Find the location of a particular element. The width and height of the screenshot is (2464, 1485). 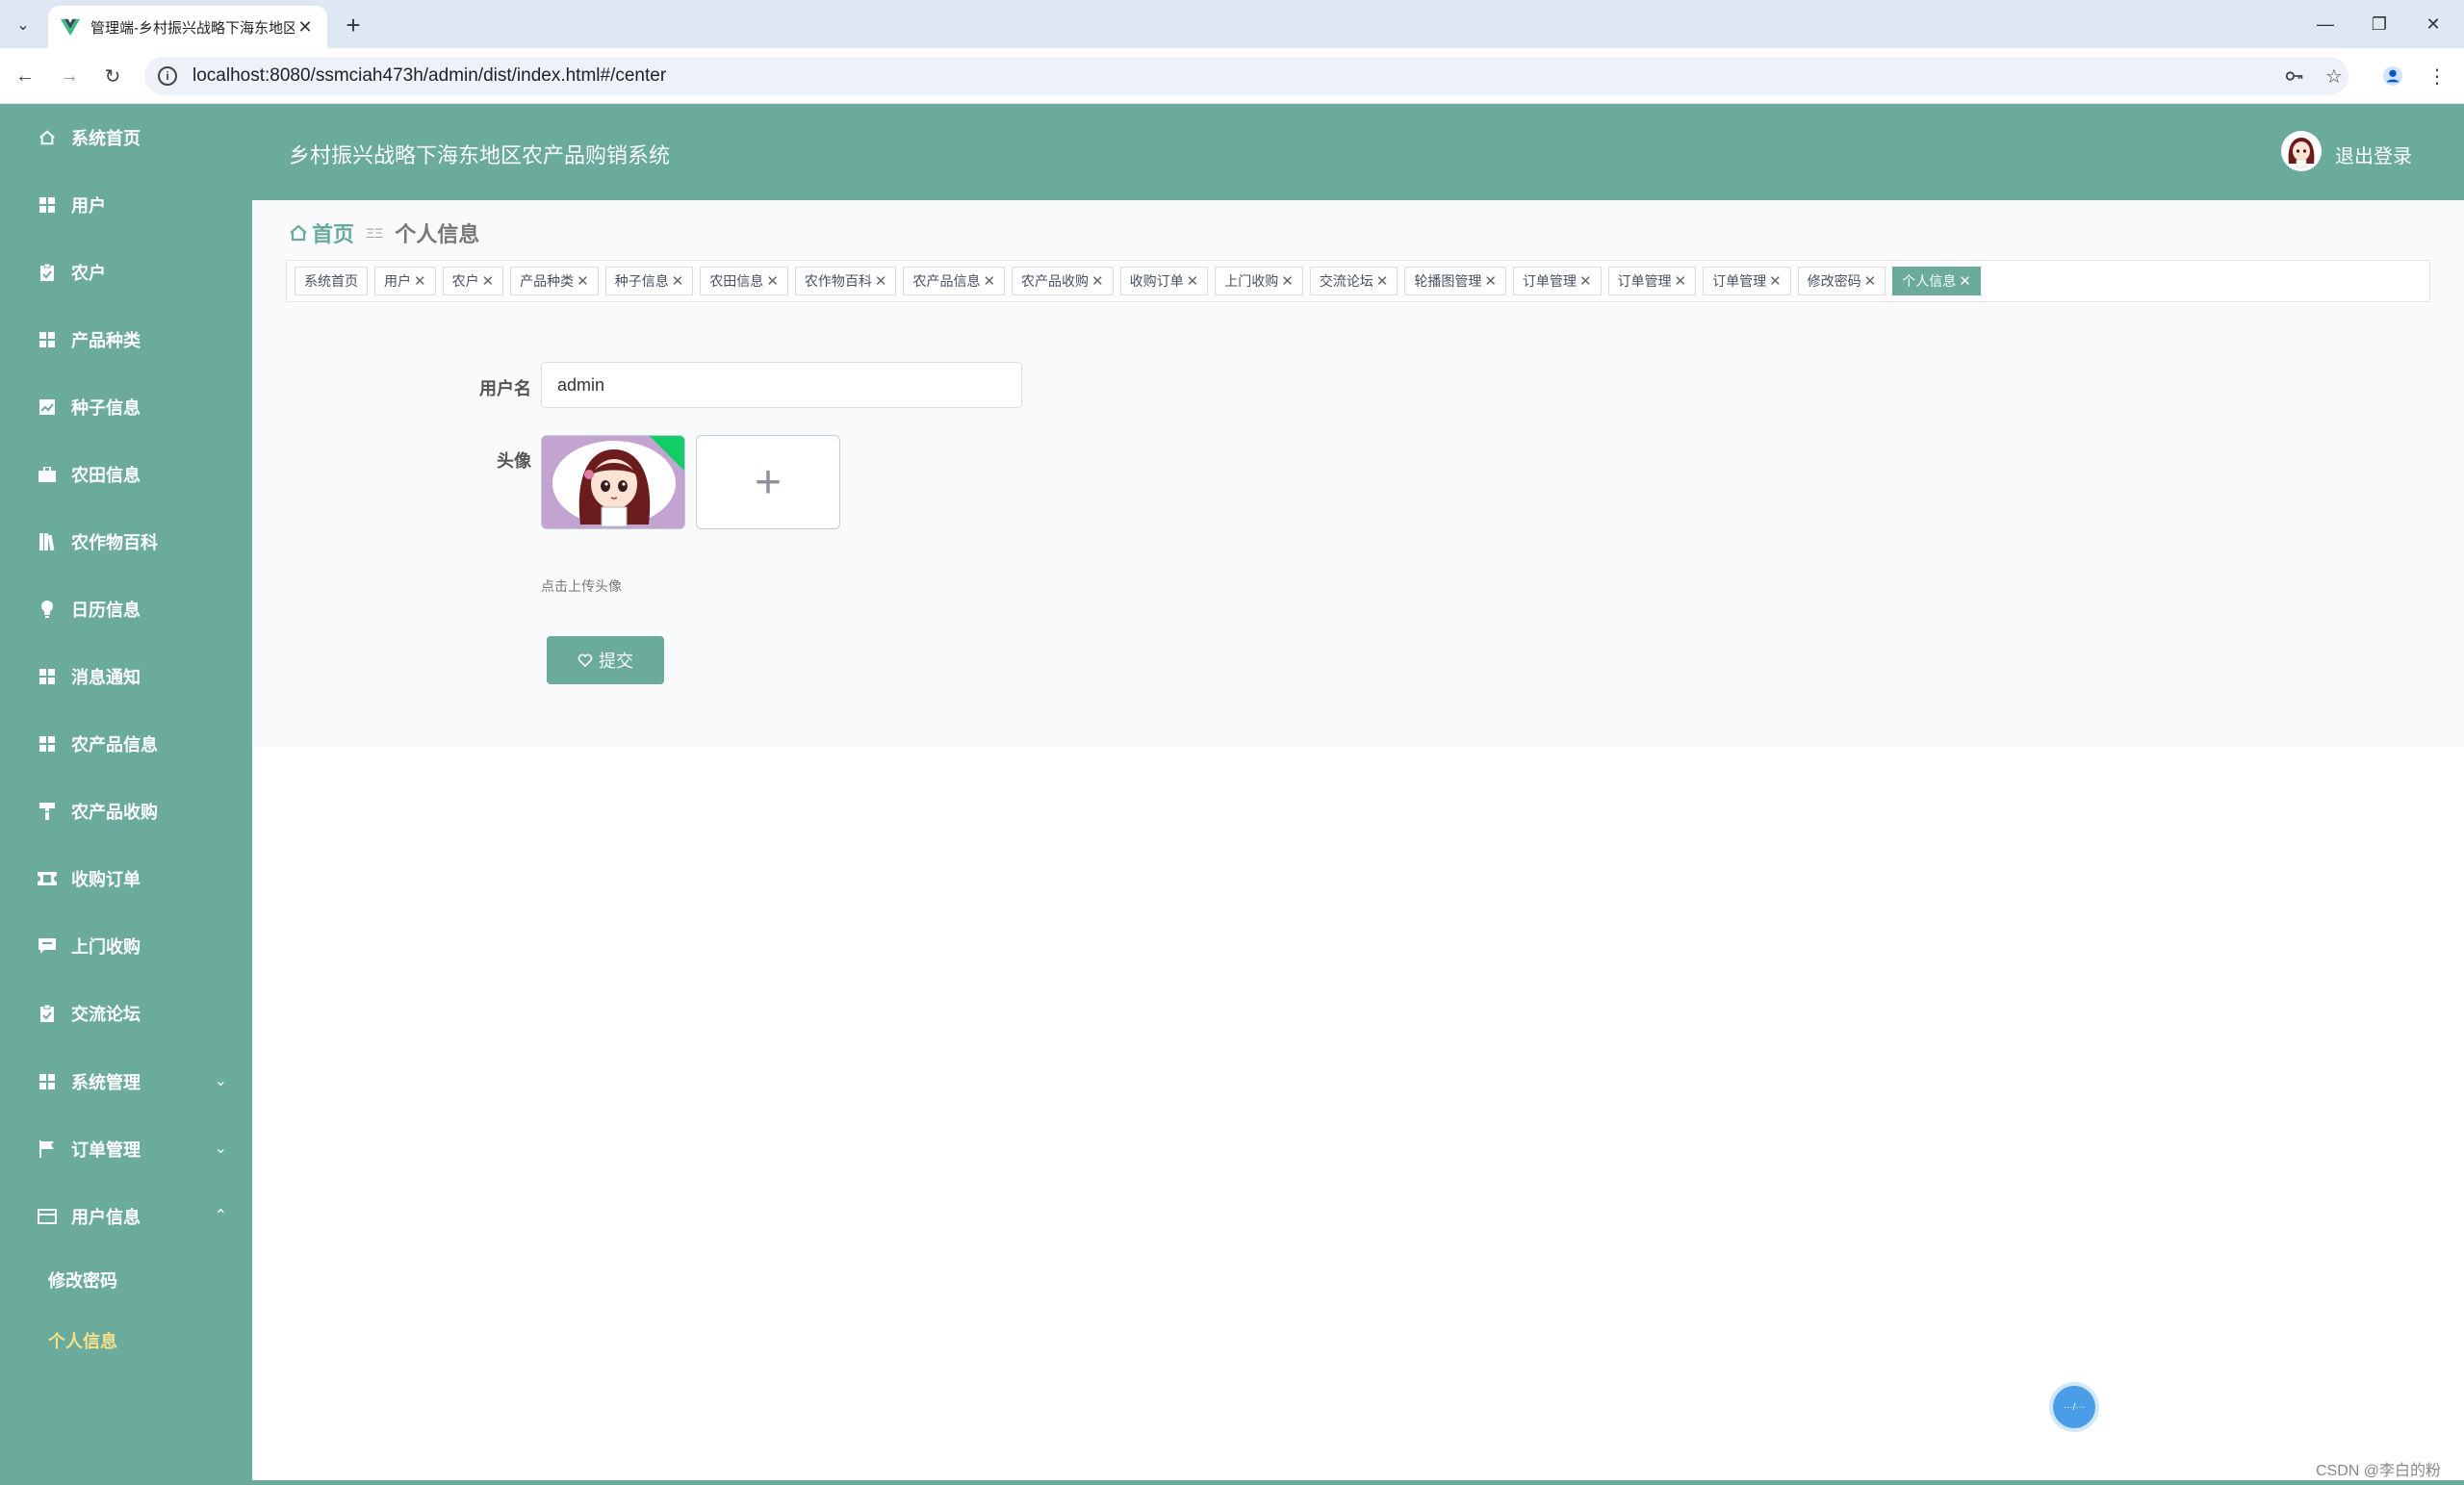

sidebar-item-purchase-orders: 收购订单 is located at coordinates (126, 879).